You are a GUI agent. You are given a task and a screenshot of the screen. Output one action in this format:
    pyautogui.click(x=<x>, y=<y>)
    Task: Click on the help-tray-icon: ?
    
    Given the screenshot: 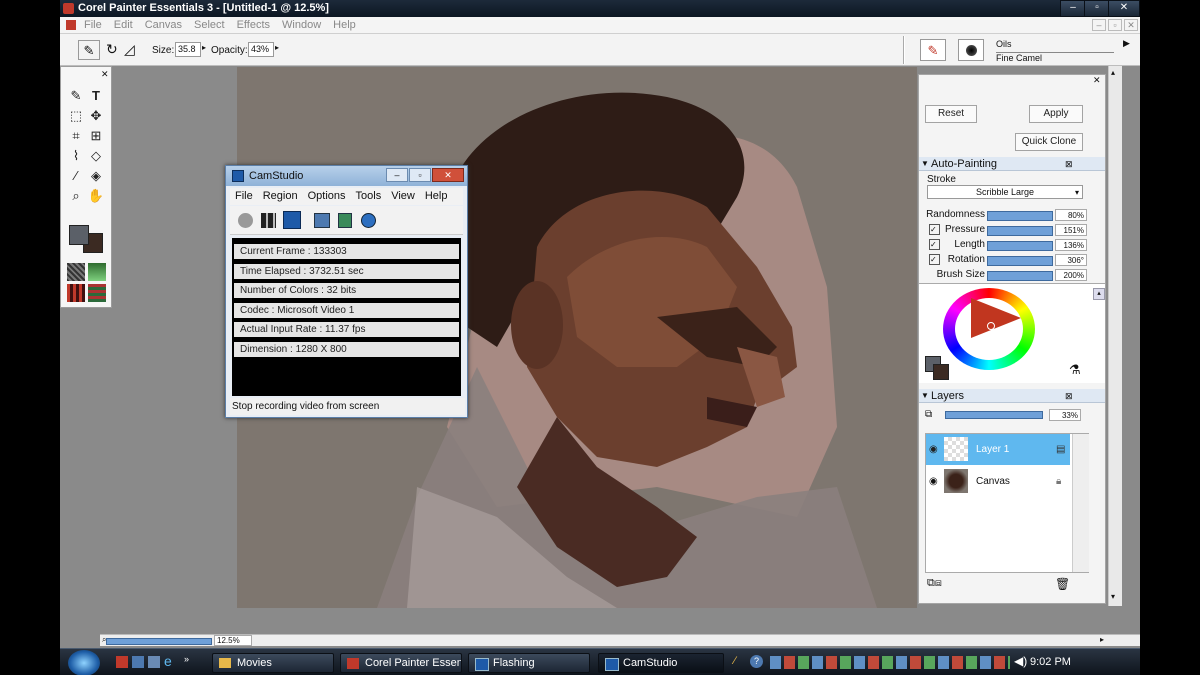 What is the action you would take?
    pyautogui.click(x=756, y=661)
    